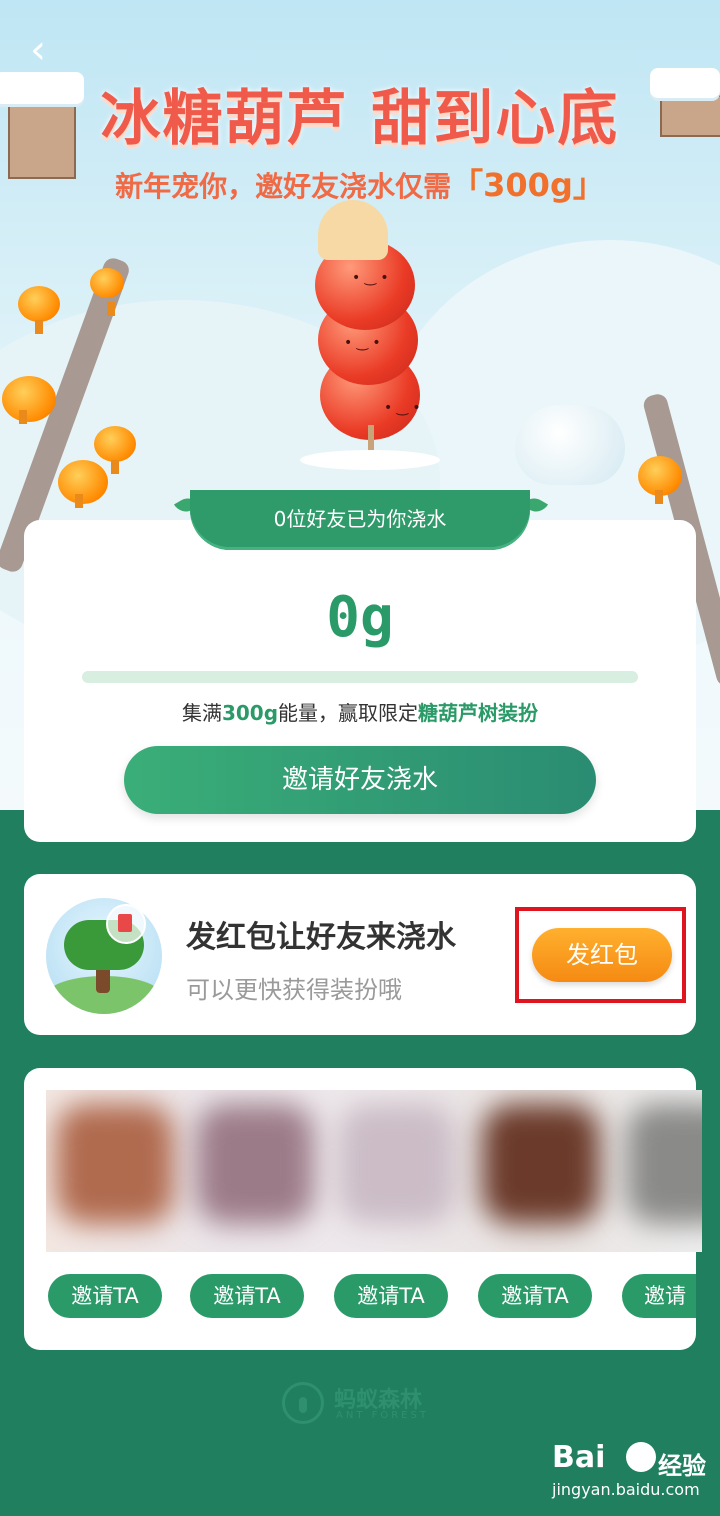 Image resolution: width=720 pixels, height=1516 pixels. I want to click on baidu-watermark: Bai 经验 jingyan.baidu.com, so click(632, 1471).